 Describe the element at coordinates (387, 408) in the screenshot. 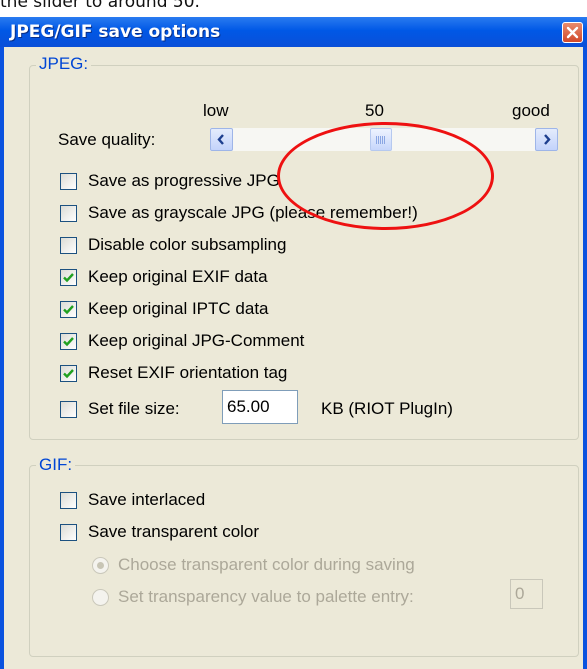

I see `file-size-unit-label: KB (RIOT PlugIn)` at that location.